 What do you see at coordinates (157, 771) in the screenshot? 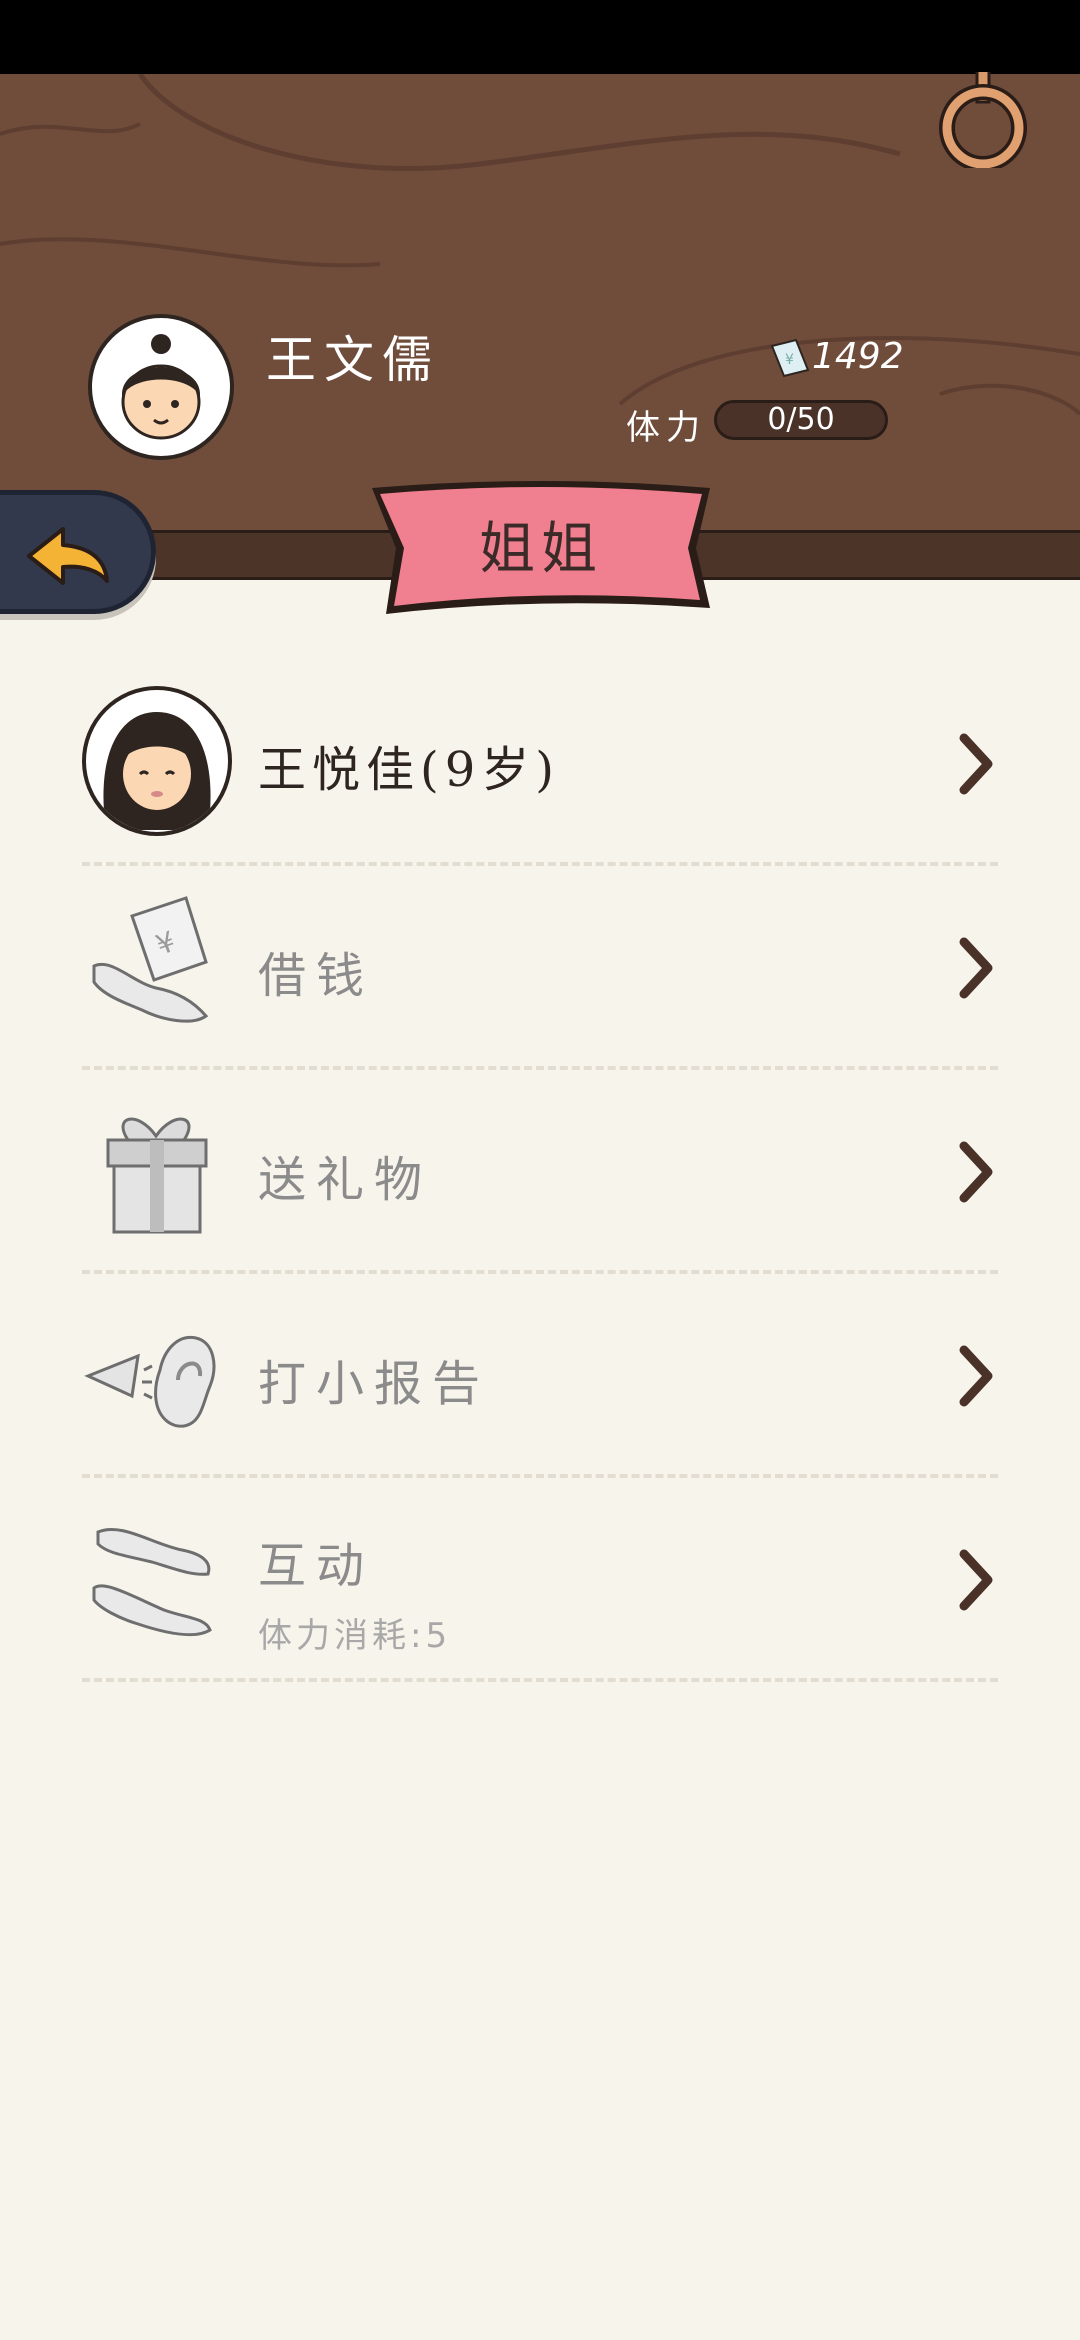
I see `girl-face-icon` at bounding box center [157, 771].